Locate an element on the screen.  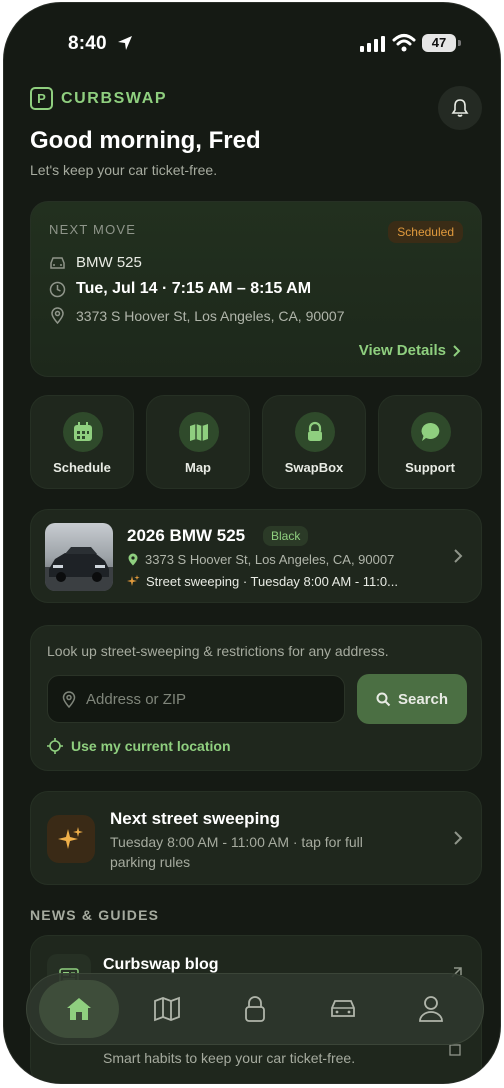
tab-map is located at coordinates (167, 1009).